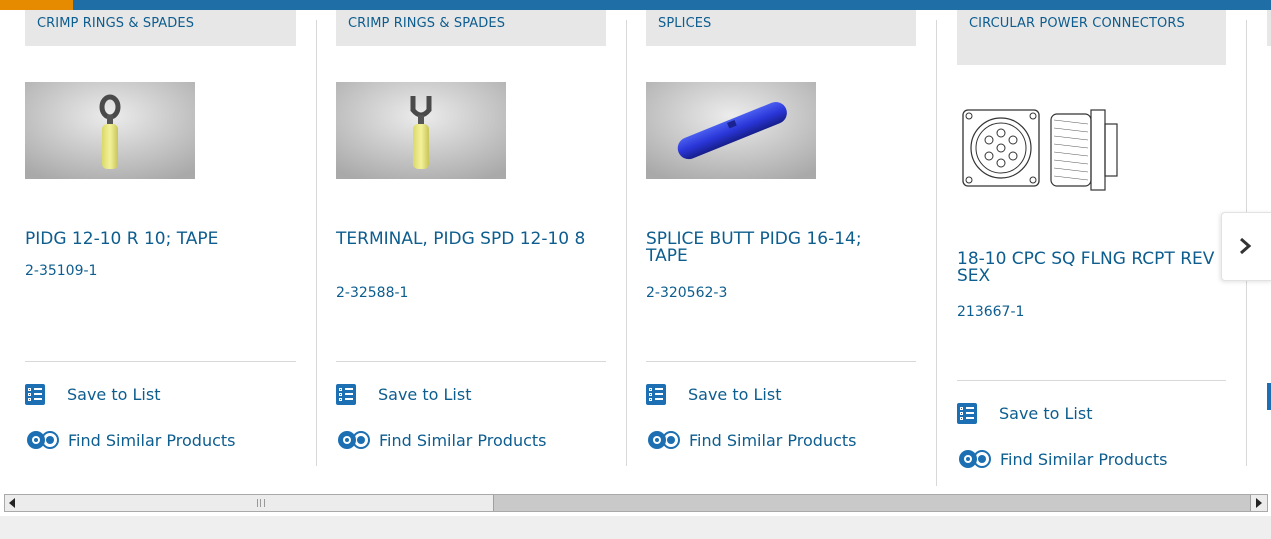  What do you see at coordinates (1269, 28) in the screenshot?
I see `category-tag-partial` at bounding box center [1269, 28].